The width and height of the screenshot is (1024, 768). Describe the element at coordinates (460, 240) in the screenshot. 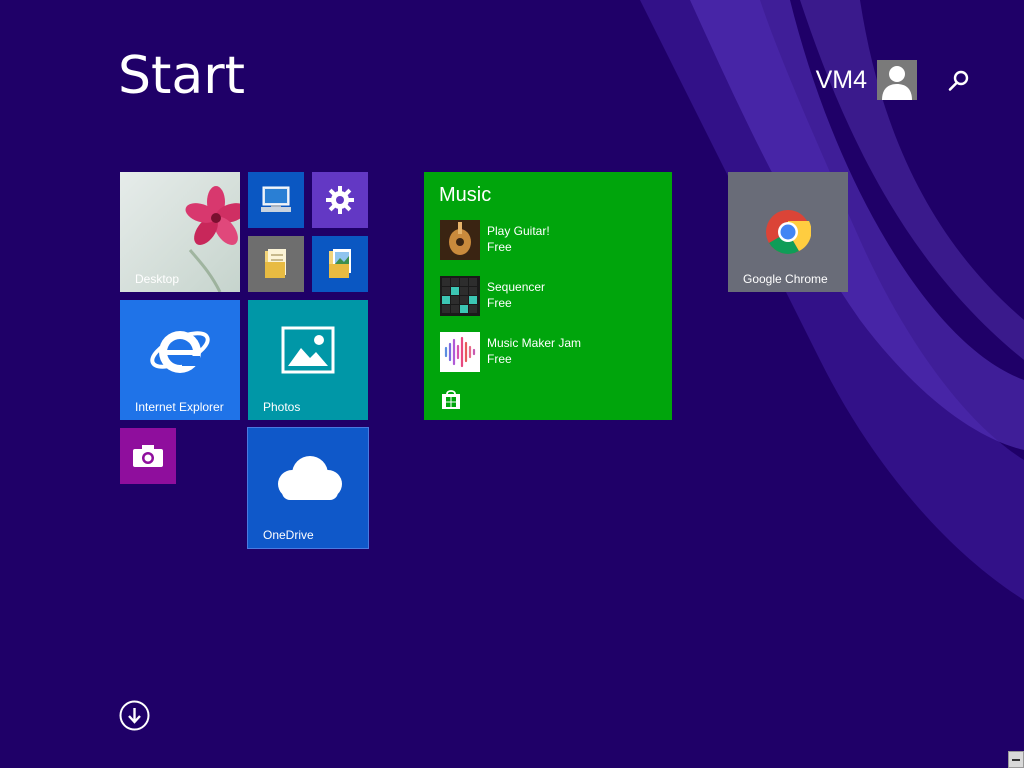

I see `guitar-icon` at that location.